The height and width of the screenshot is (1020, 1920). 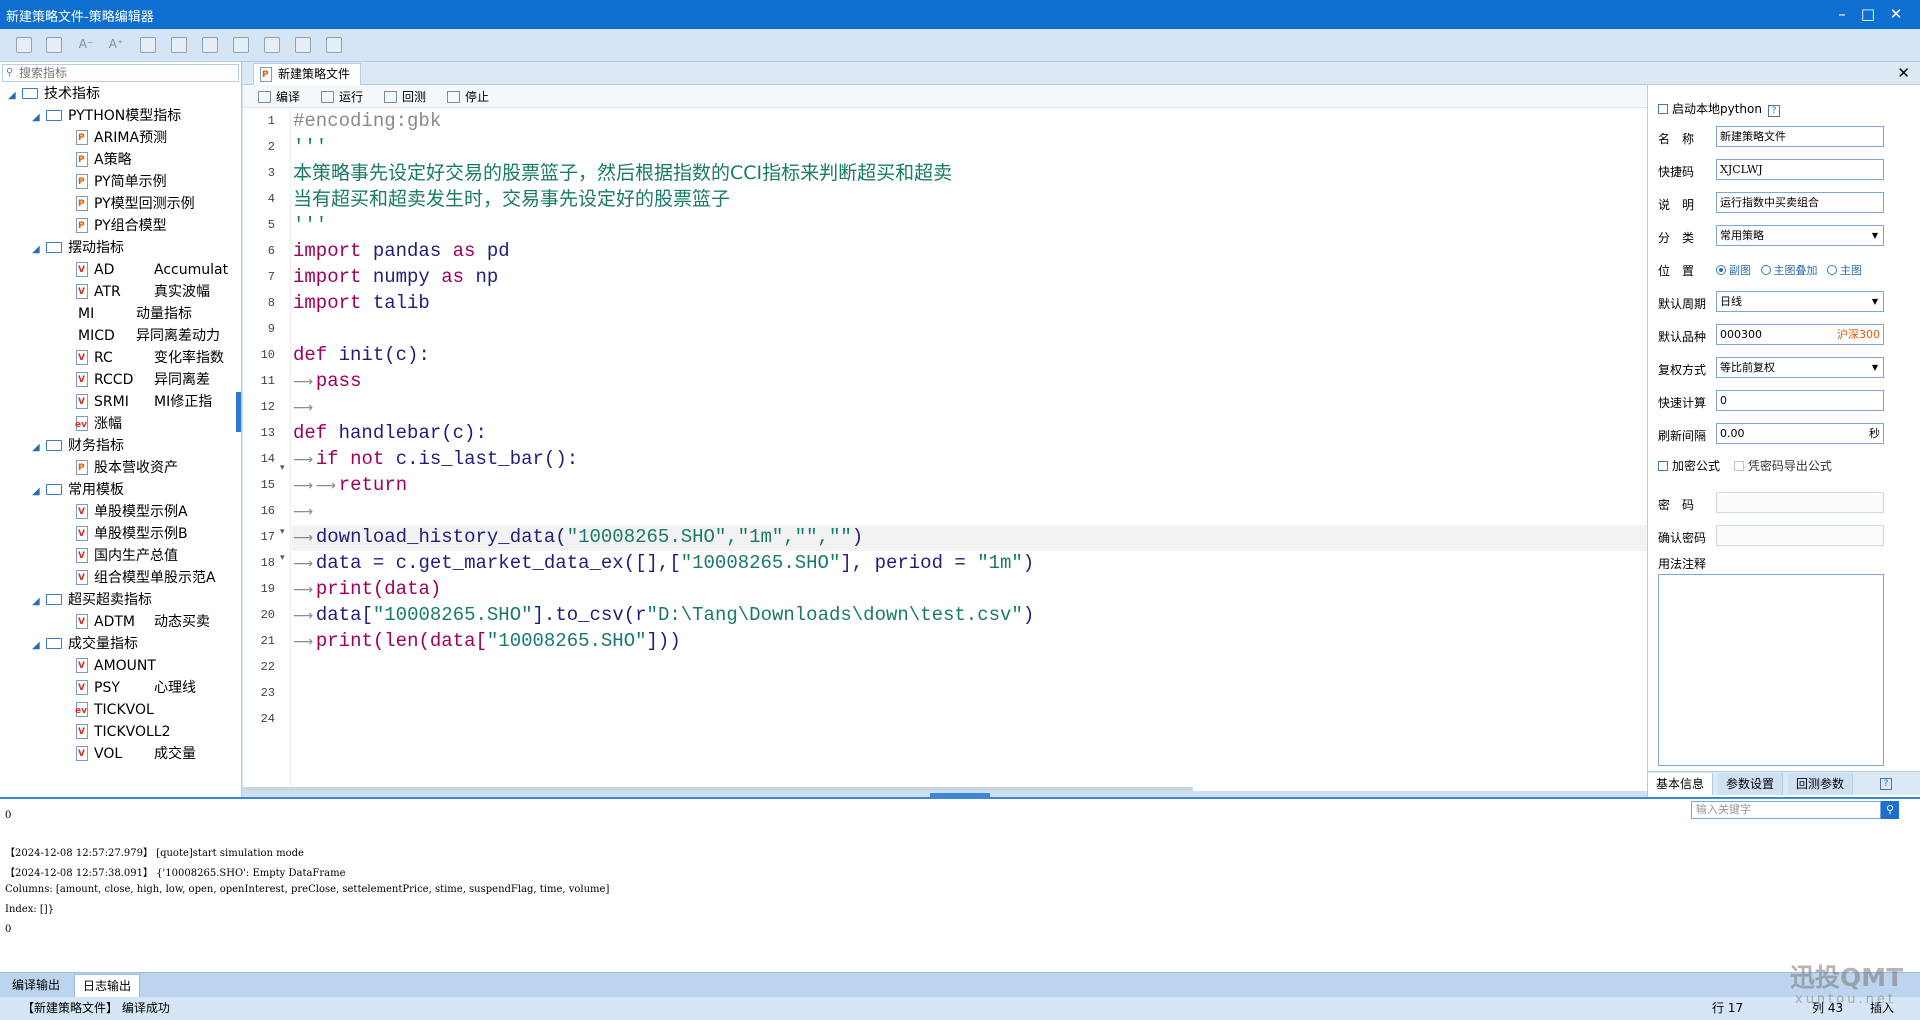 What do you see at coordinates (78, 248) in the screenshot?
I see `tree-folder: ◢ 摆动指标` at bounding box center [78, 248].